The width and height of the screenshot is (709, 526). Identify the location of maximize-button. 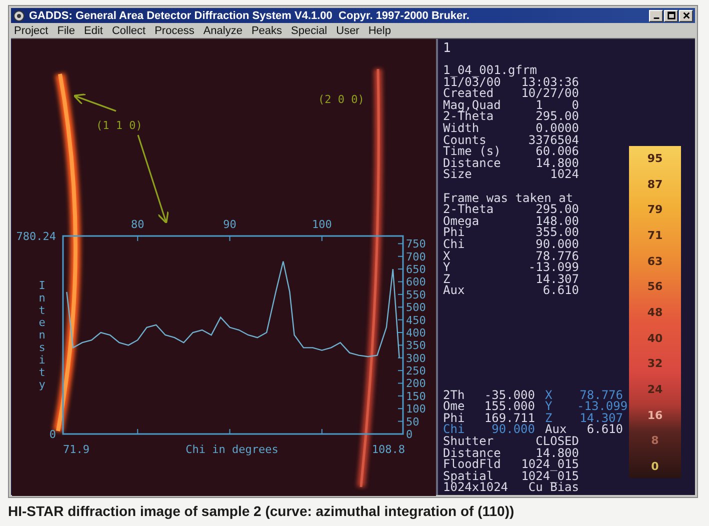
(671, 16).